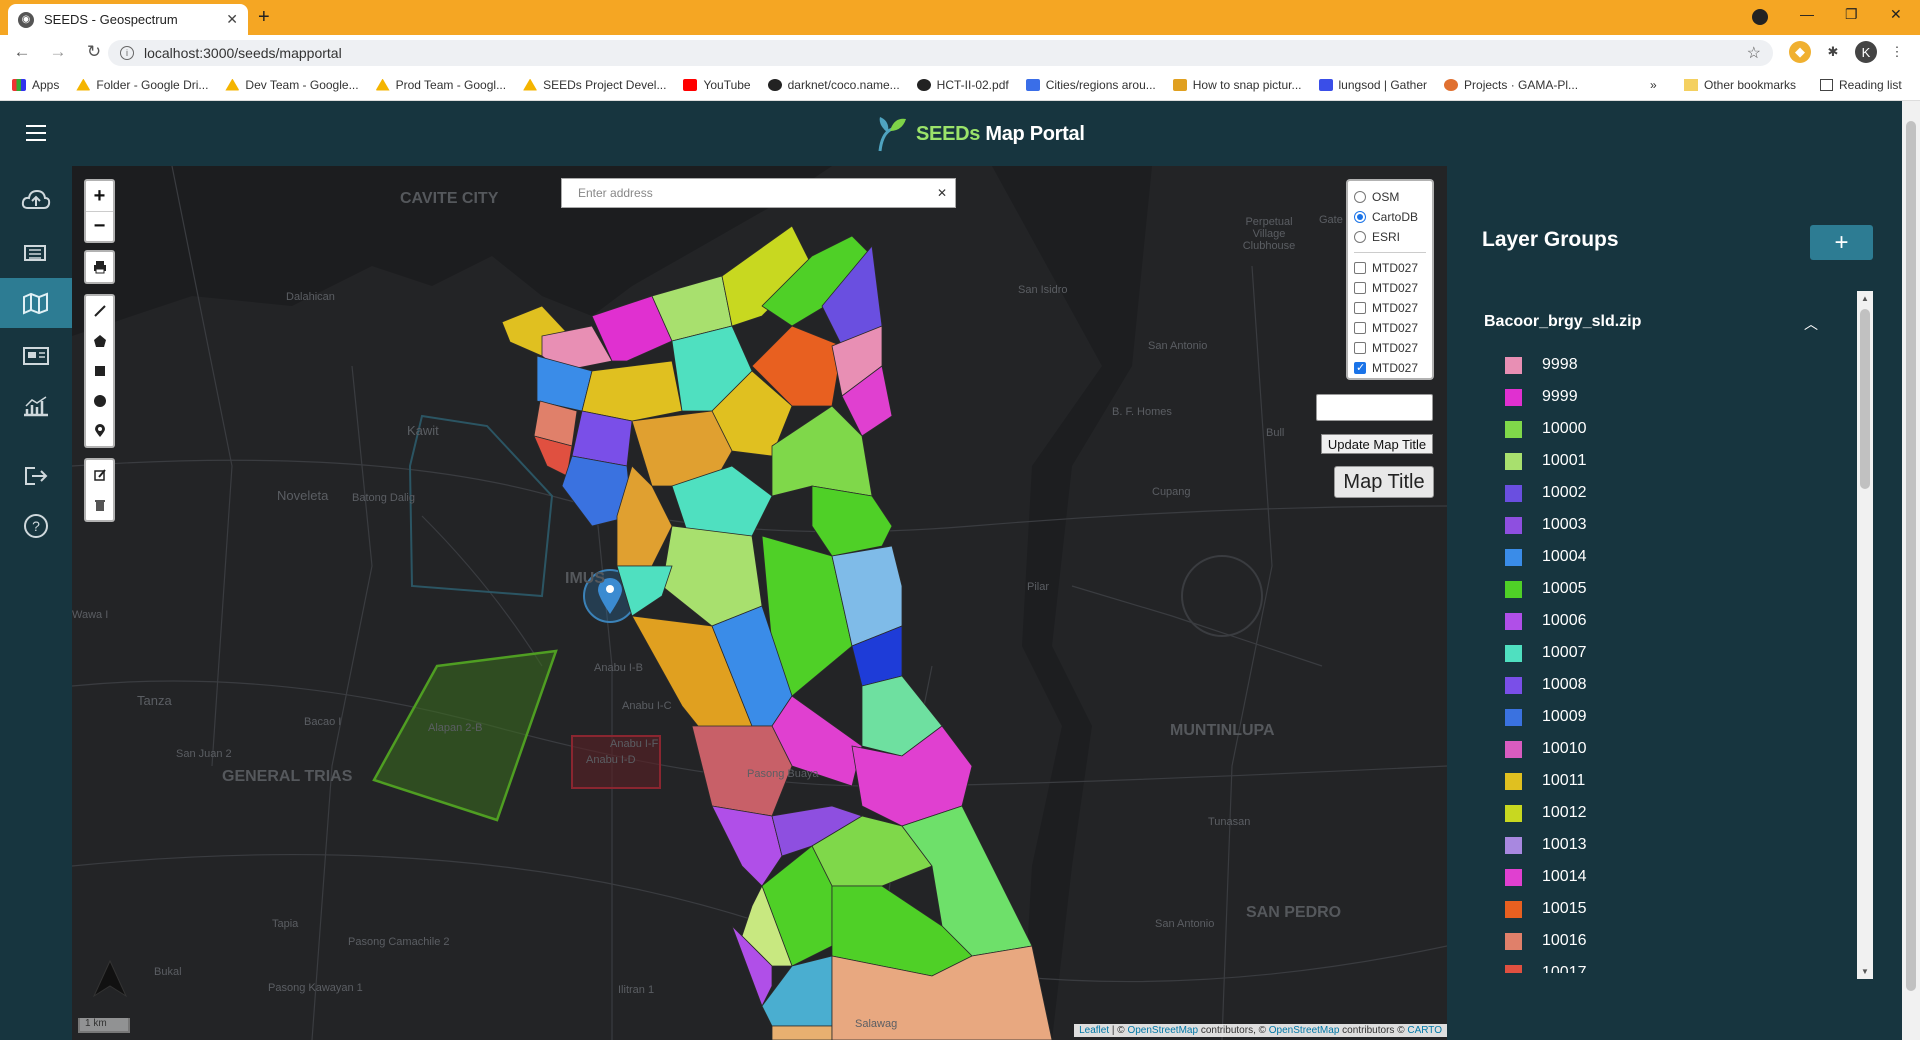 The height and width of the screenshot is (1040, 1920). What do you see at coordinates (1560, 396) in the screenshot?
I see `legend-label: 9999` at bounding box center [1560, 396].